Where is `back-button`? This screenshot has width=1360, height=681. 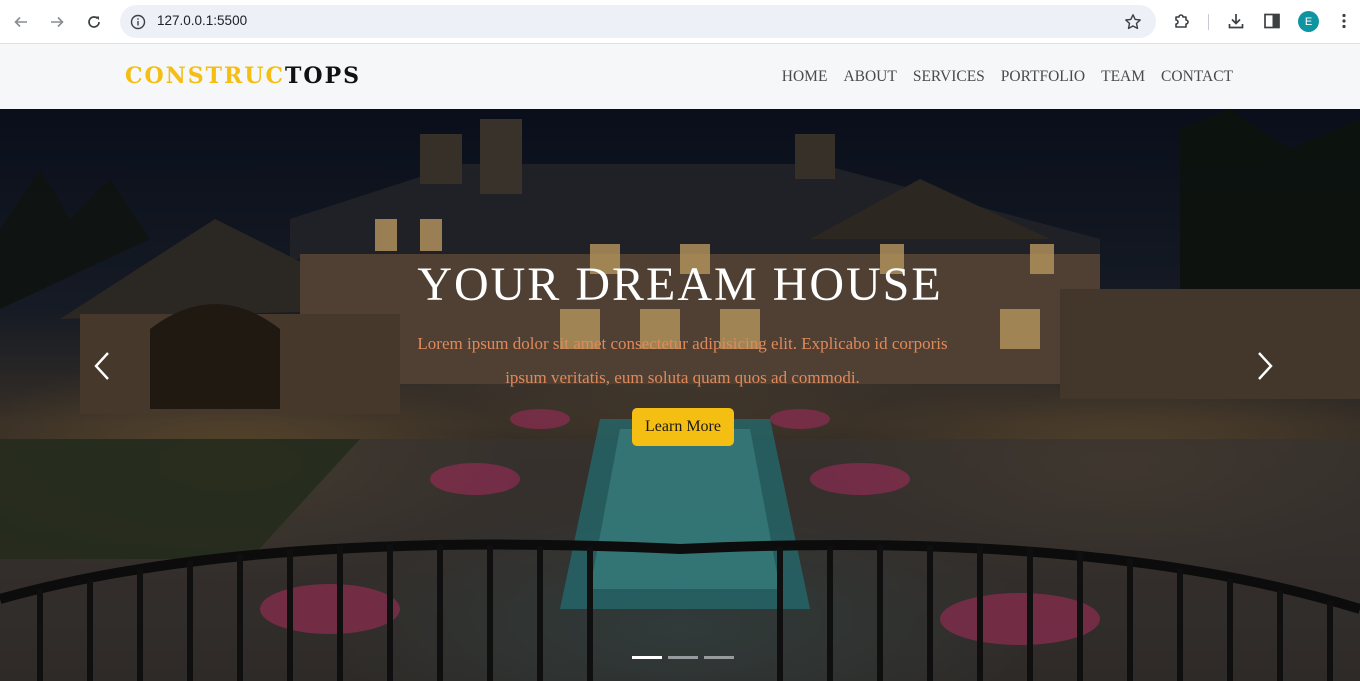 back-button is located at coordinates (21, 22).